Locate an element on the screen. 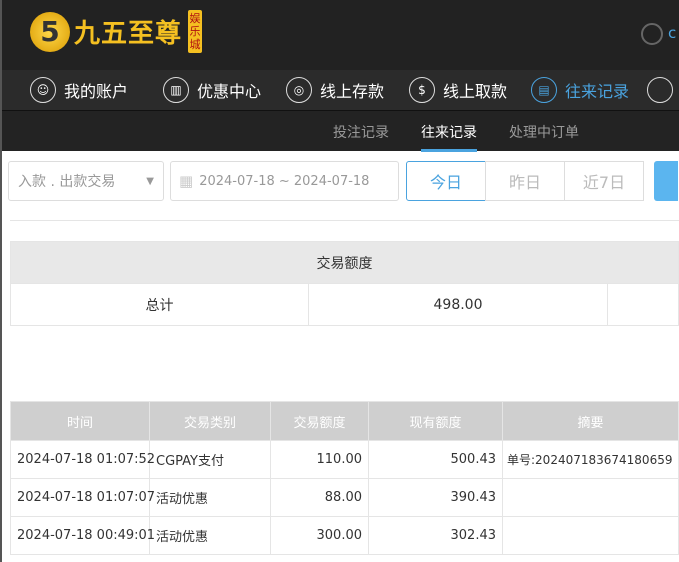 This screenshot has width=679, height=562. nav-withdraw: $ 线上取款 is located at coordinates (458, 90).